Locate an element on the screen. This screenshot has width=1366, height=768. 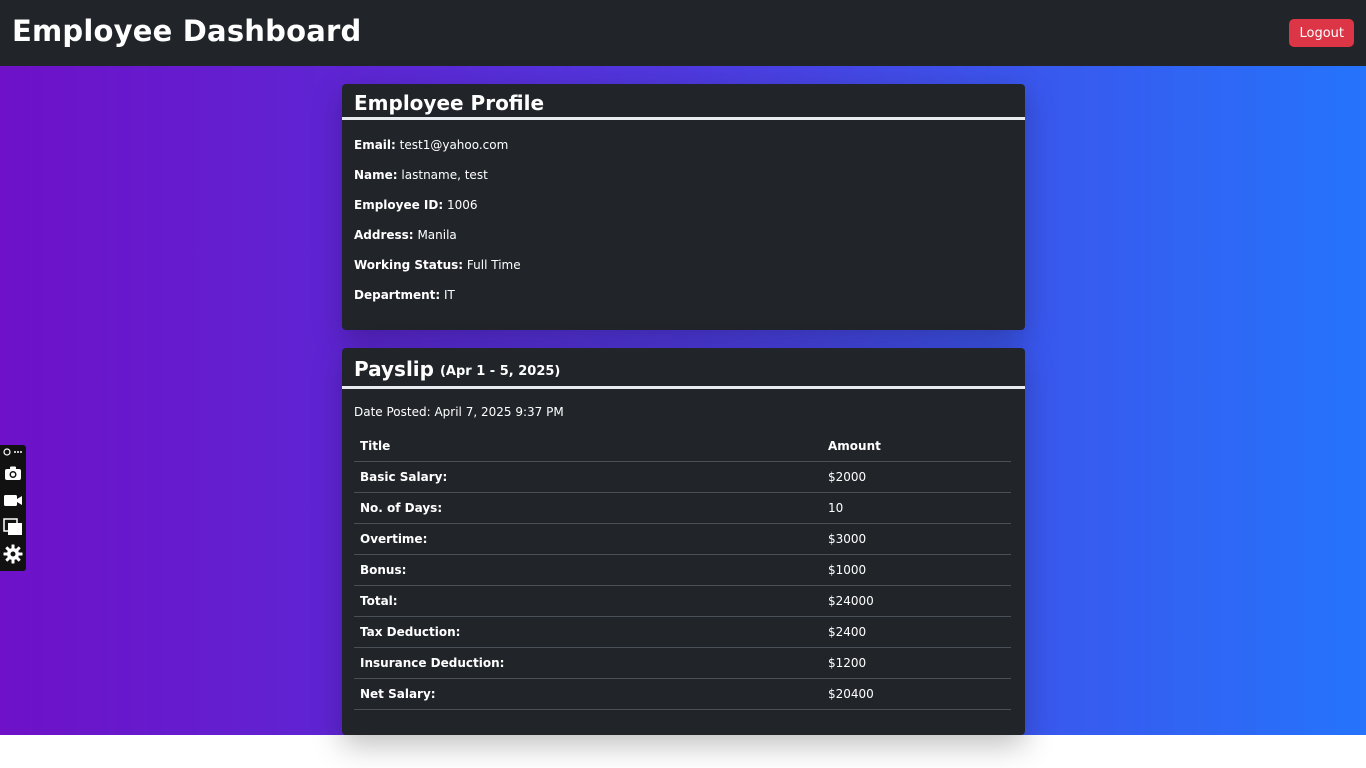
table-row: No. of Days: 10 is located at coordinates (682, 508).